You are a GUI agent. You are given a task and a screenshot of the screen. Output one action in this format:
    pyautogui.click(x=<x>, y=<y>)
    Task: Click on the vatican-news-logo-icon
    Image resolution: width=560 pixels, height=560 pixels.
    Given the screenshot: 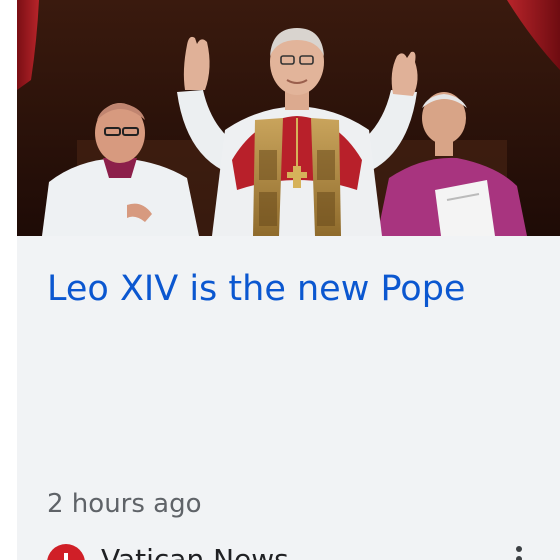 What is the action you would take?
    pyautogui.click(x=66, y=552)
    